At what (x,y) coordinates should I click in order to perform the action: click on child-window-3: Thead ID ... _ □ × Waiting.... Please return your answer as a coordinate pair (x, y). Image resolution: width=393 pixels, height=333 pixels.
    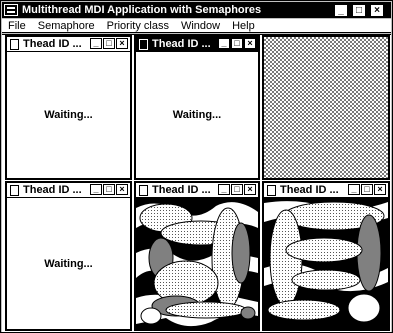
    Looking at the image, I should click on (68, 256).